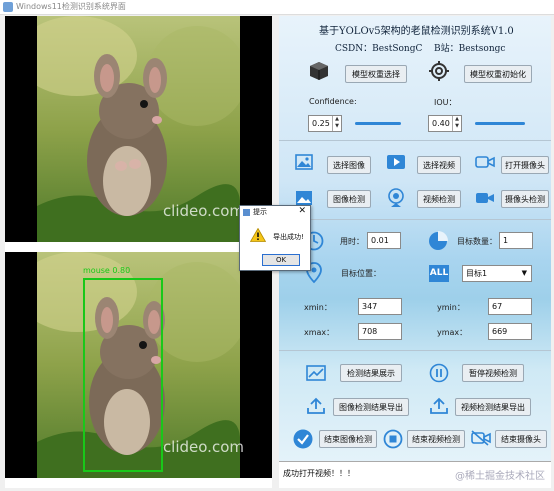  What do you see at coordinates (521, 439) in the screenshot?
I see `end-camera-button: 结束摄像头` at bounding box center [521, 439].